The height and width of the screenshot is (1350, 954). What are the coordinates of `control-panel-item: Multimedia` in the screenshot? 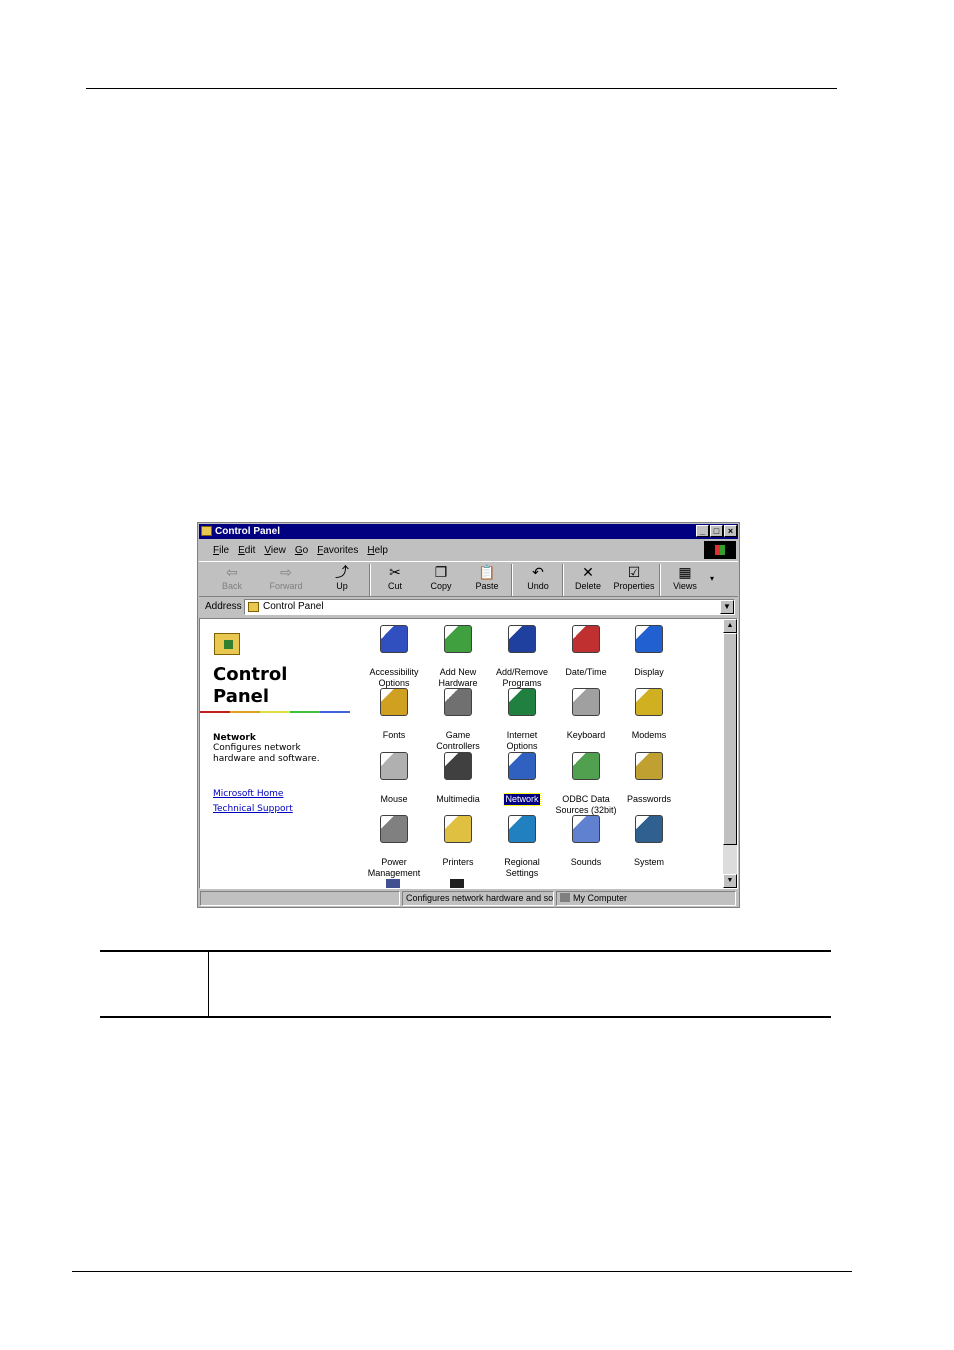 It's located at (458, 778).